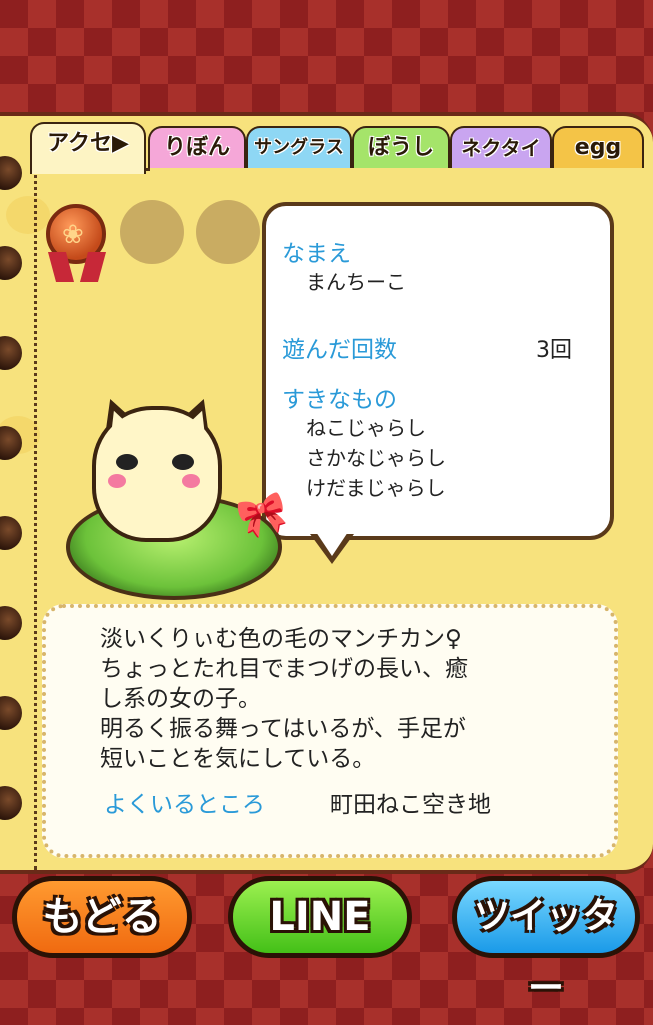 The image size is (653, 1025). Describe the element at coordinates (366, 428) in the screenshot. I see `likes-item: ねこじゃらし` at that location.